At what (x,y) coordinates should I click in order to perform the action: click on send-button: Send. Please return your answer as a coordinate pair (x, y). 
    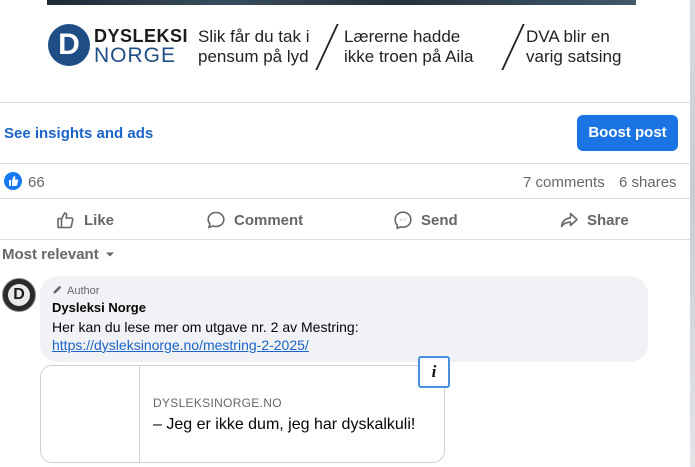
    Looking at the image, I should click on (425, 220).